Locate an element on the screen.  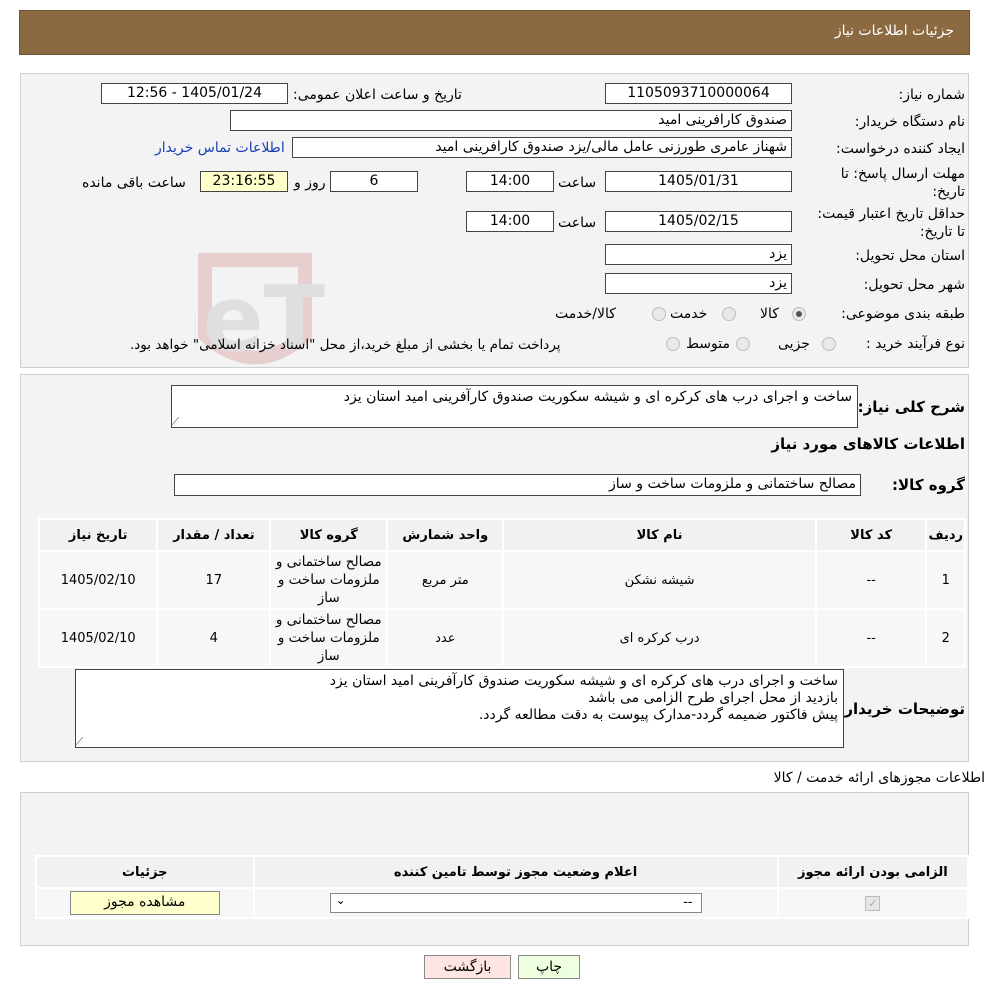
col-row: ردیف is located at coordinates (945, 535).